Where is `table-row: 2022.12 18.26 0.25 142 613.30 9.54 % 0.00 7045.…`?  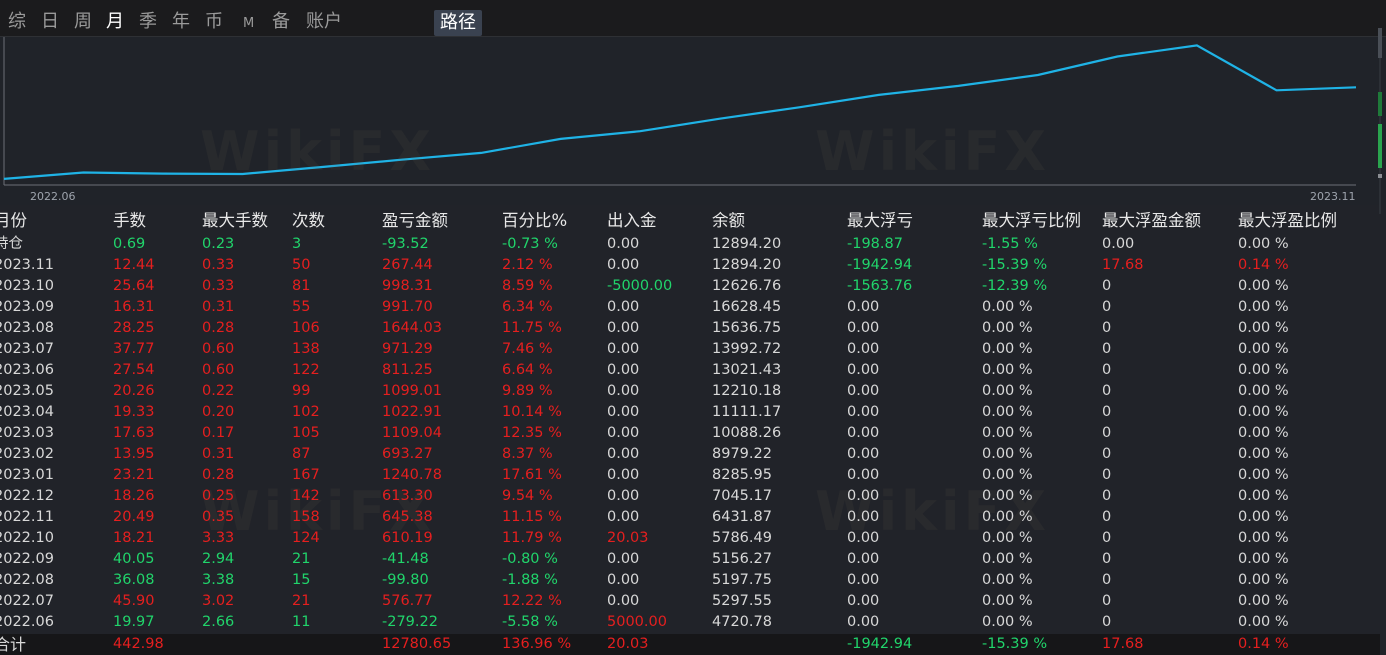 table-row: 2022.12 18.26 0.25 142 613.30 9.54 % 0.00 7045.… is located at coordinates (690, 496).